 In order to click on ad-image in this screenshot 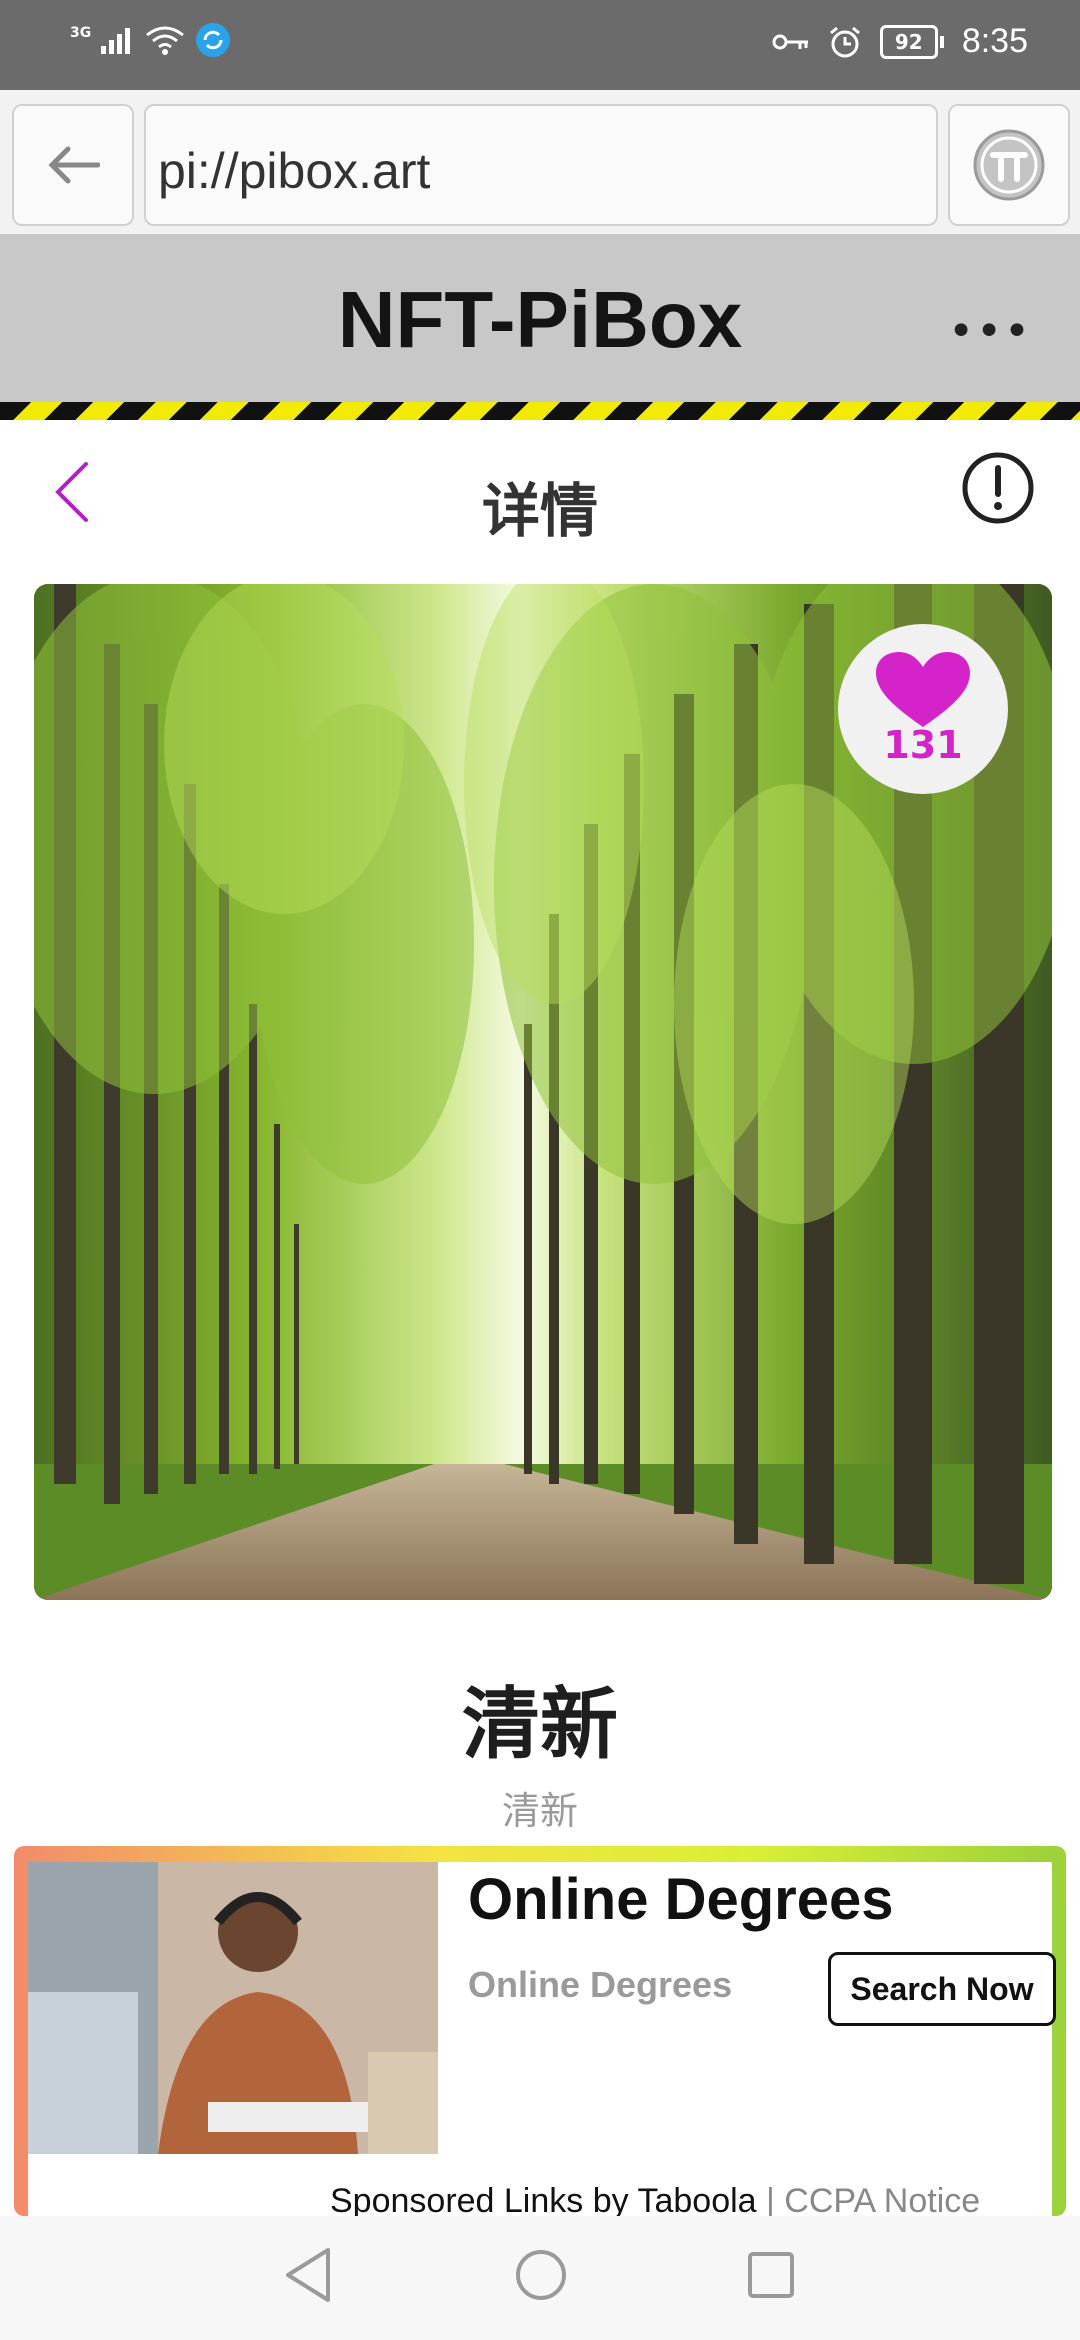, I will do `click(233, 2008)`.